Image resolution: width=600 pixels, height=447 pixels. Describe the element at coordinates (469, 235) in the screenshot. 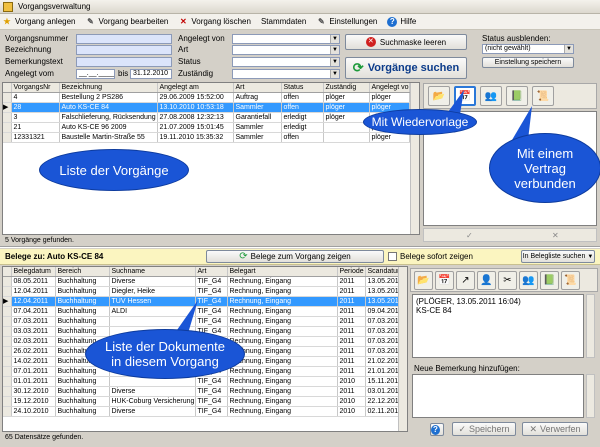

I see `check-icon: ✓` at that location.